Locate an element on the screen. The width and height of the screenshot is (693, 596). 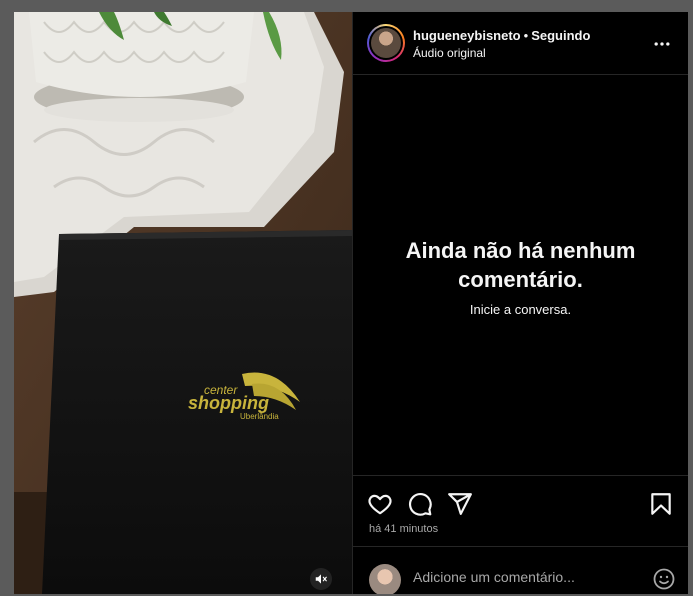
author-username-link: hugueneybisneto is located at coordinates (467, 35).